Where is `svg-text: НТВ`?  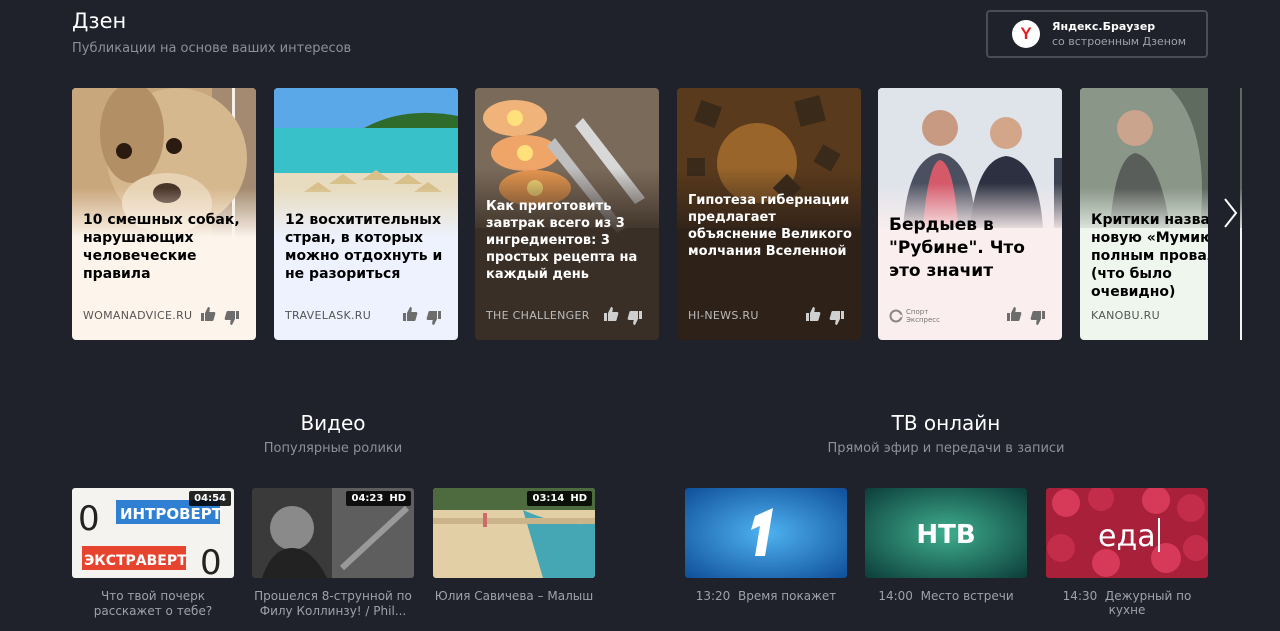 svg-text: НТВ is located at coordinates (945, 535).